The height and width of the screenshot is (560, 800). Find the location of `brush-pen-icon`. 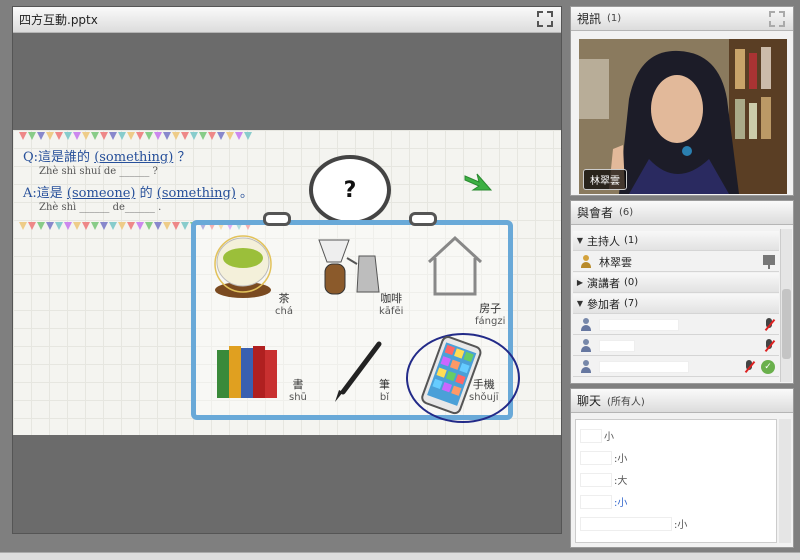

brush-pen-icon is located at coordinates (358, 371).